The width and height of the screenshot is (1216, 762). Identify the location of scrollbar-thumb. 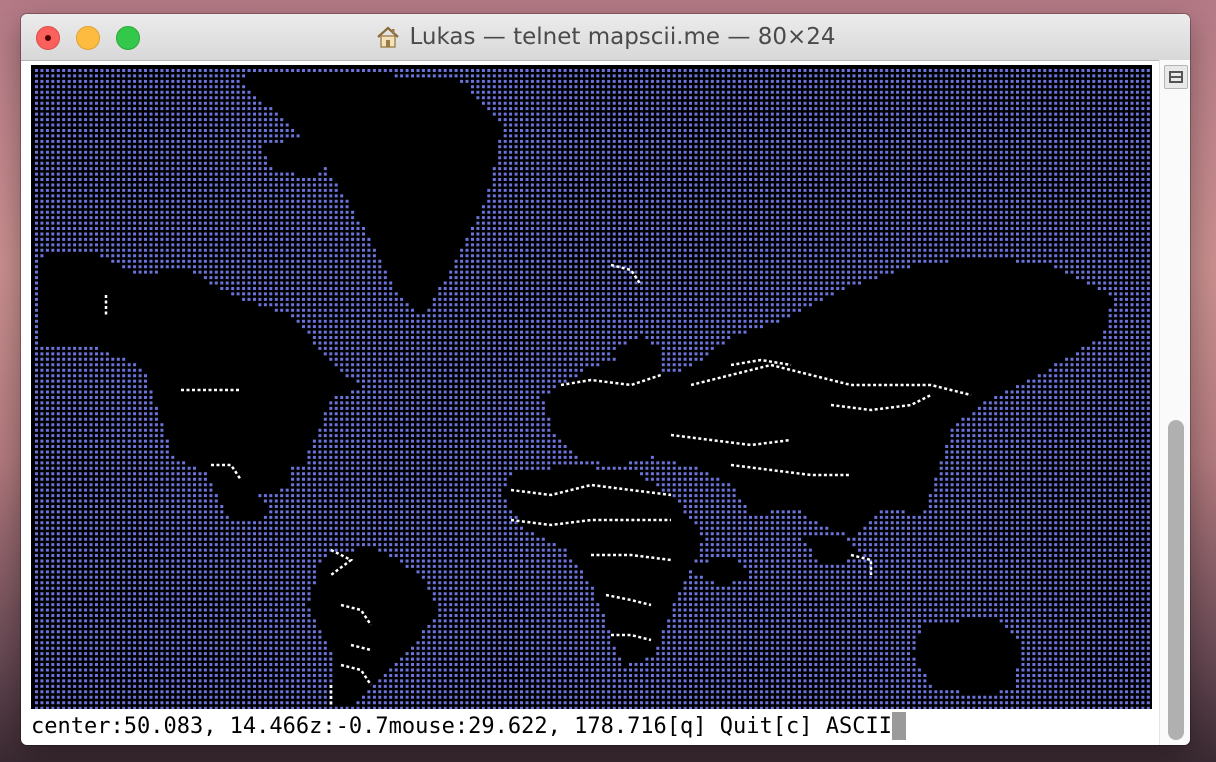
(1176, 580).